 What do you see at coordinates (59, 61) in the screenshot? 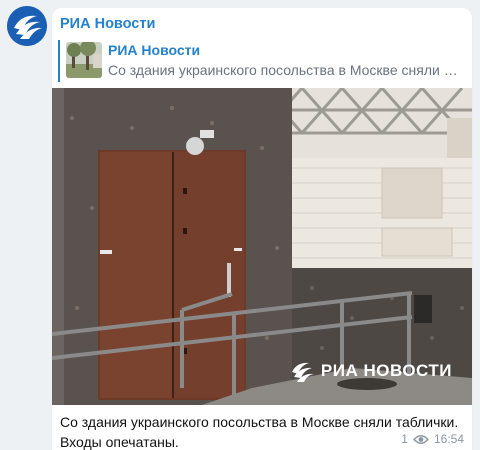
I see `reply-bar` at bounding box center [59, 61].